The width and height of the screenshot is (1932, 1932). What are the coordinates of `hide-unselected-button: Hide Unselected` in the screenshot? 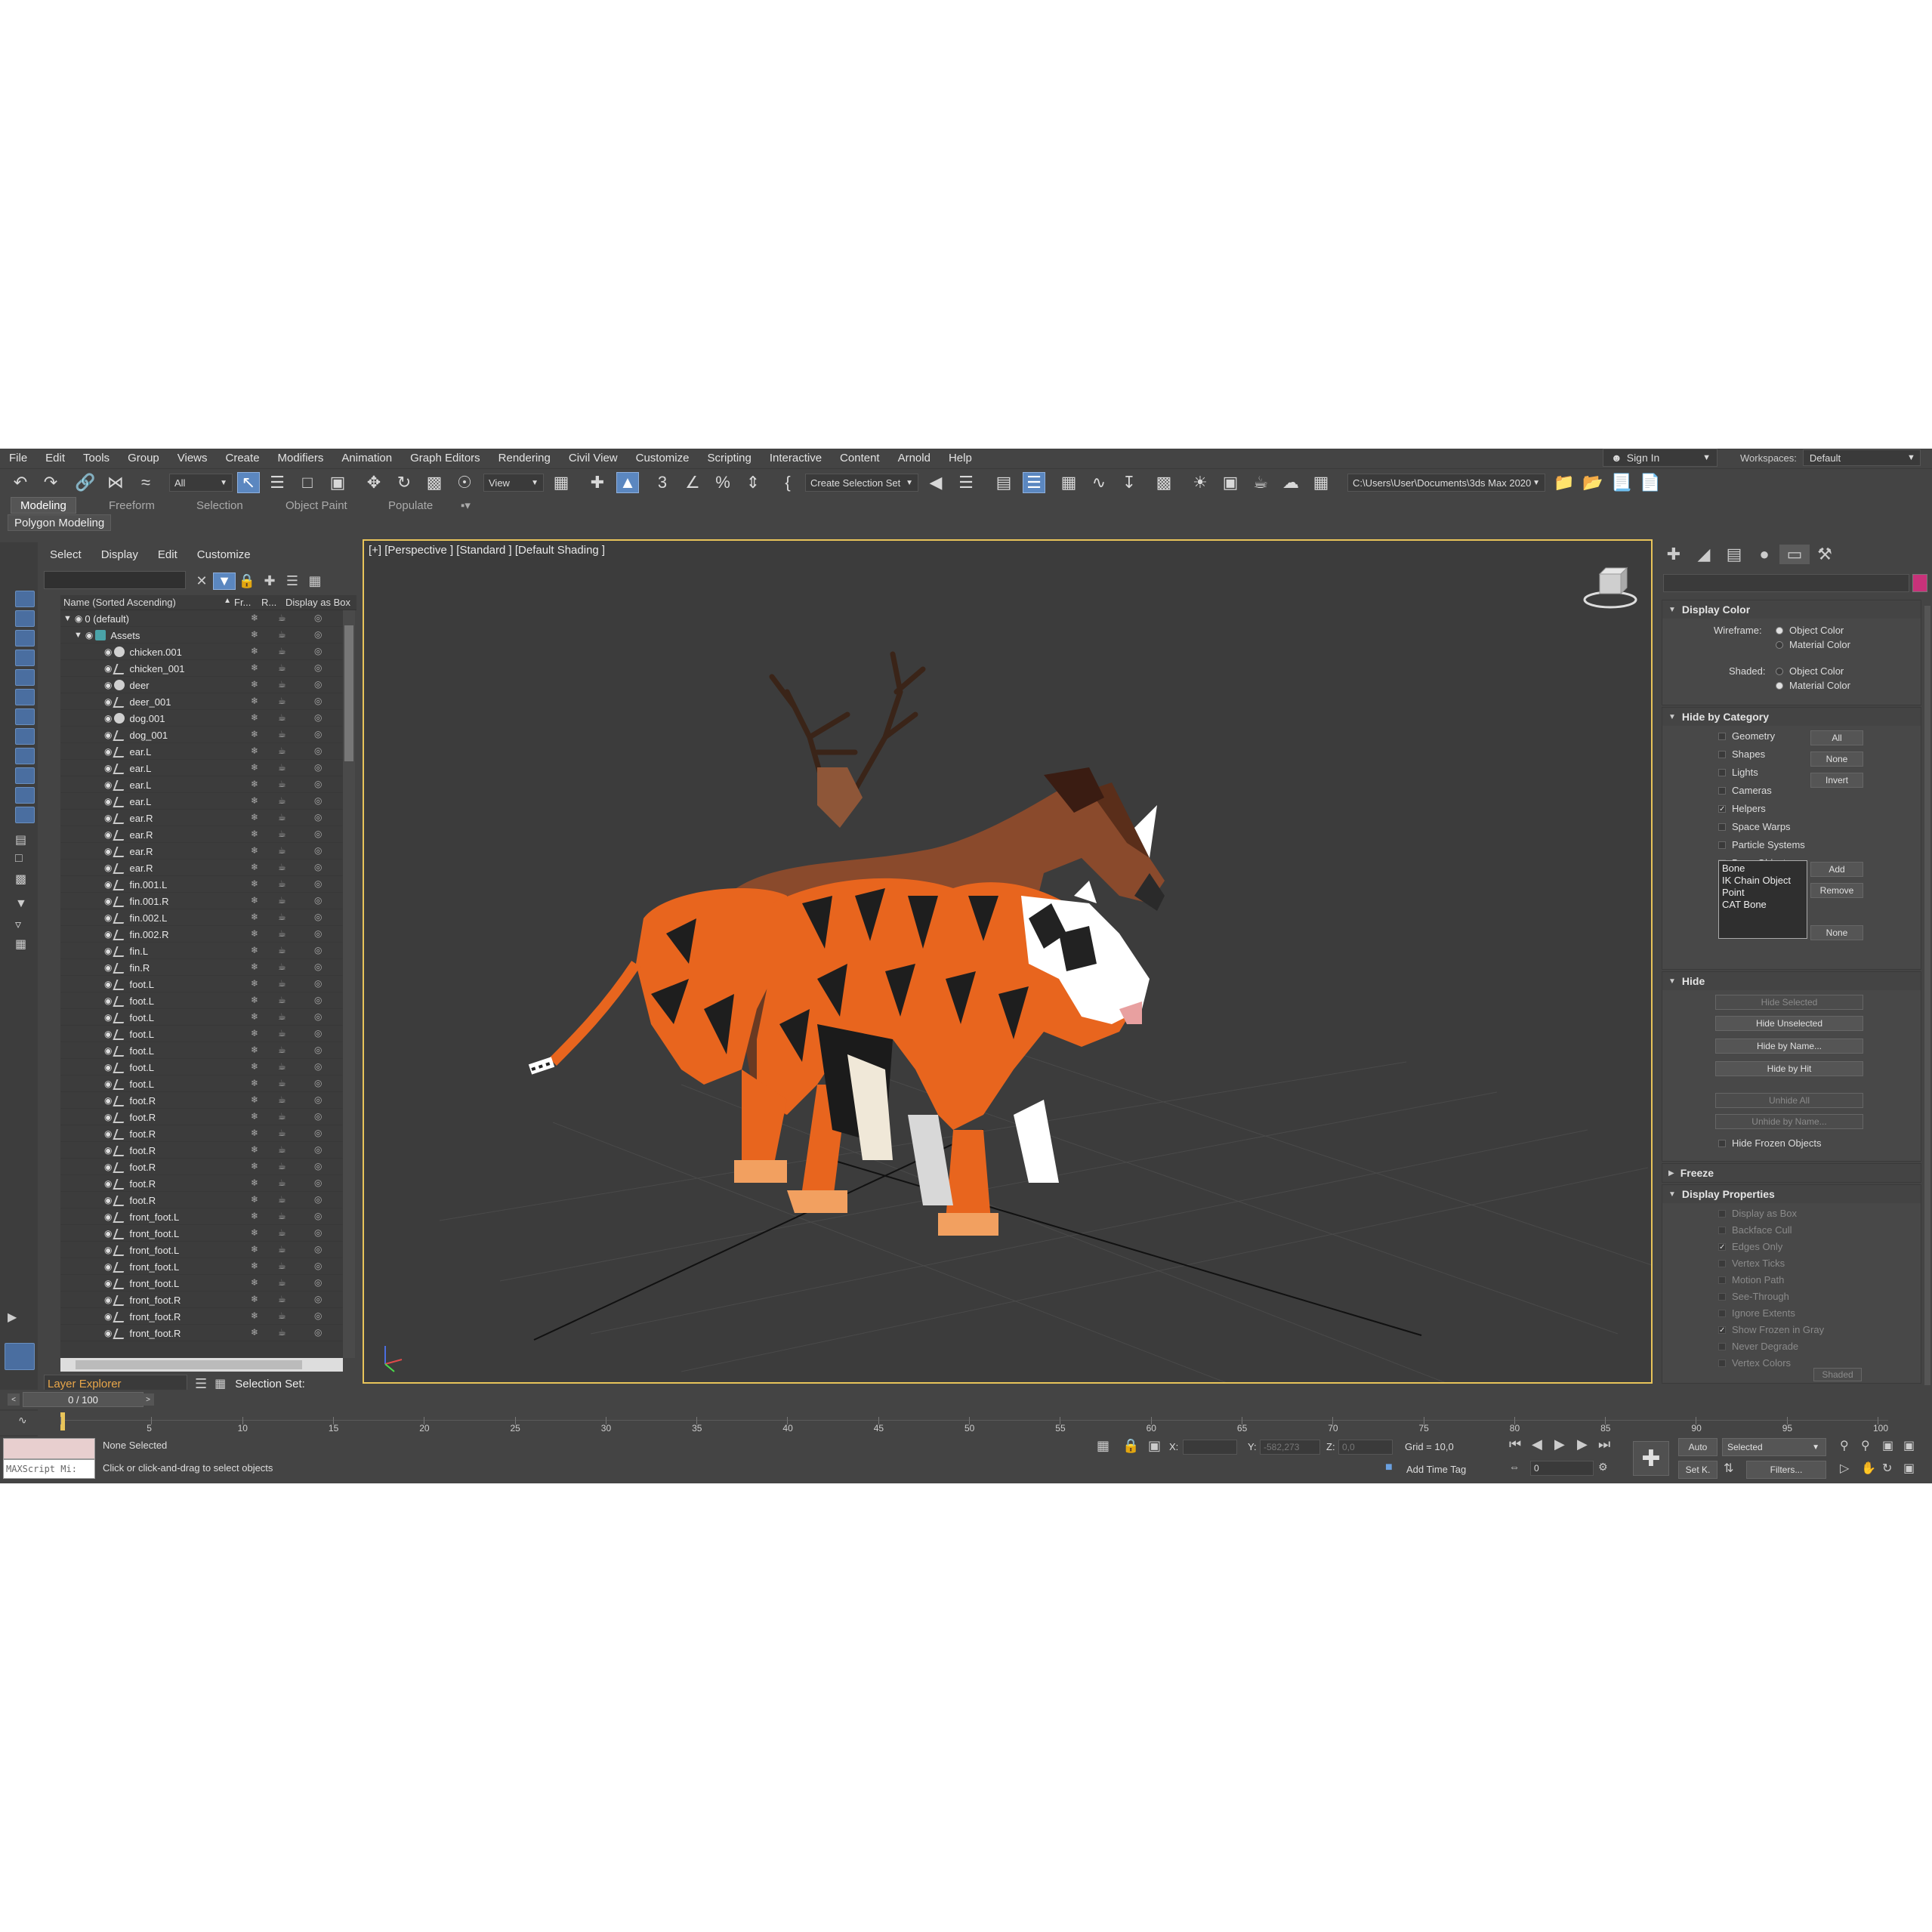 It's located at (1789, 1024).